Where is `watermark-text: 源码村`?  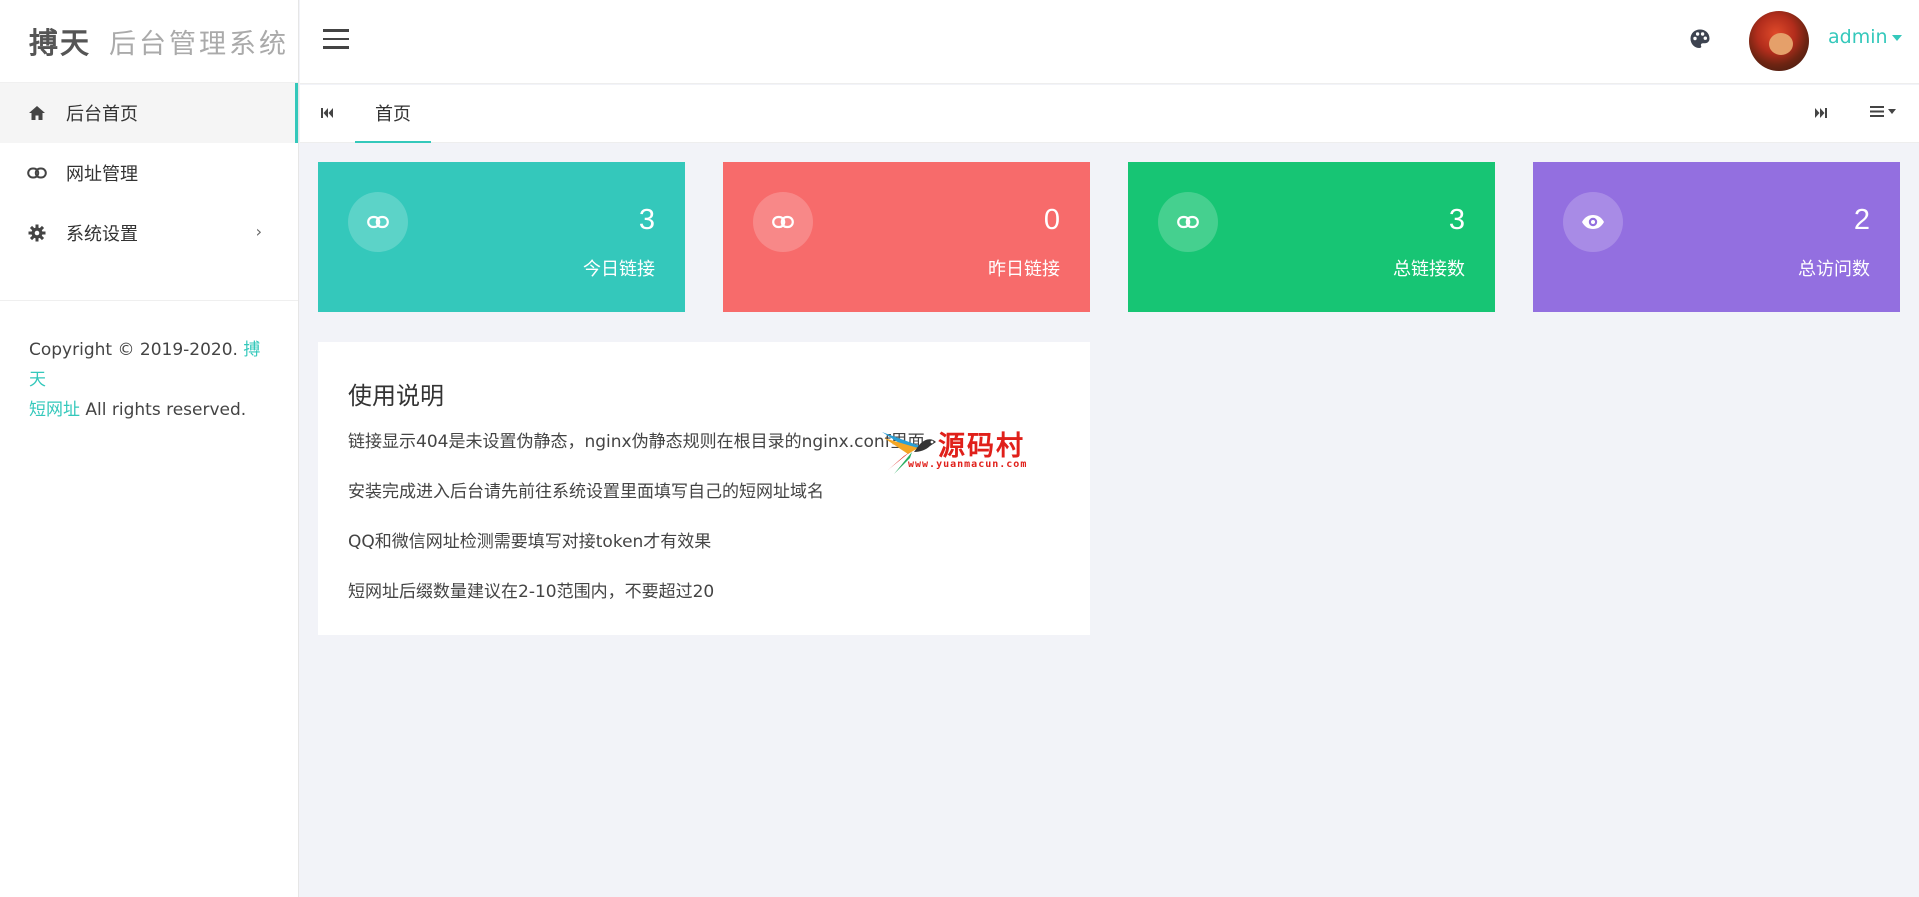
watermark-text: 源码村 is located at coordinates (981, 446).